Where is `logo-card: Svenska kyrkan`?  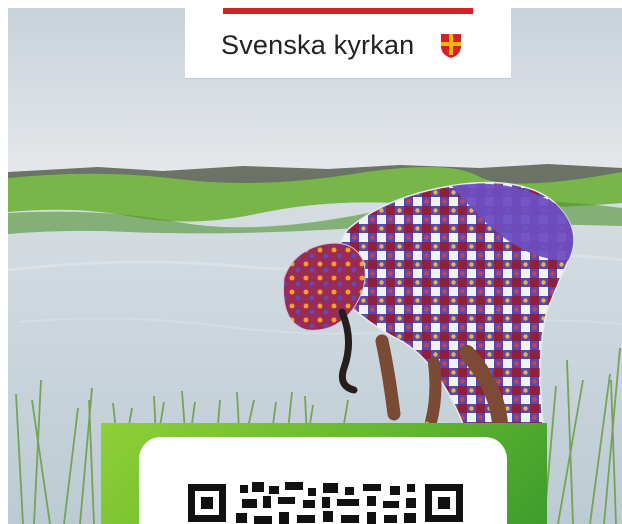 logo-card: Svenska kyrkan is located at coordinates (348, 43).